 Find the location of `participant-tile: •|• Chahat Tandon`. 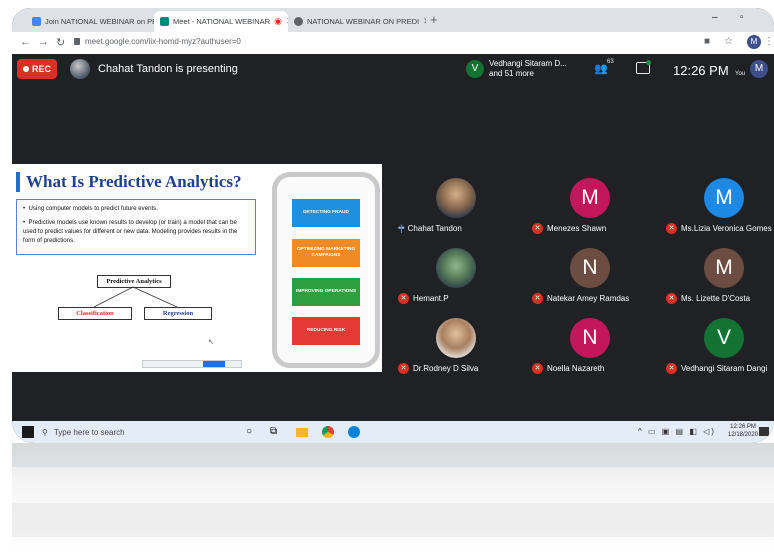

participant-tile: •|• Chahat Tandon is located at coordinates (456, 202).